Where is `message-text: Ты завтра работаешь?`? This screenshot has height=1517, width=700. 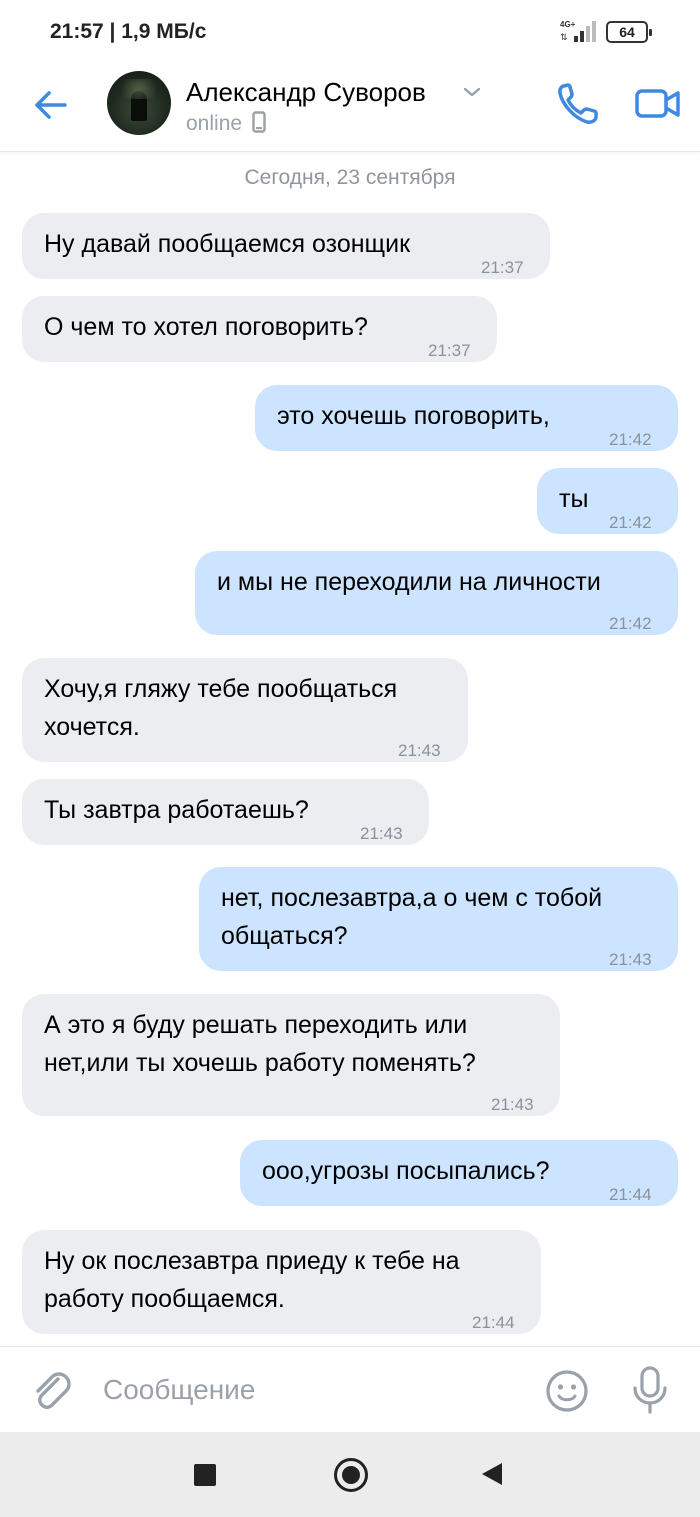 message-text: Ты завтра работаешь? is located at coordinates (176, 810).